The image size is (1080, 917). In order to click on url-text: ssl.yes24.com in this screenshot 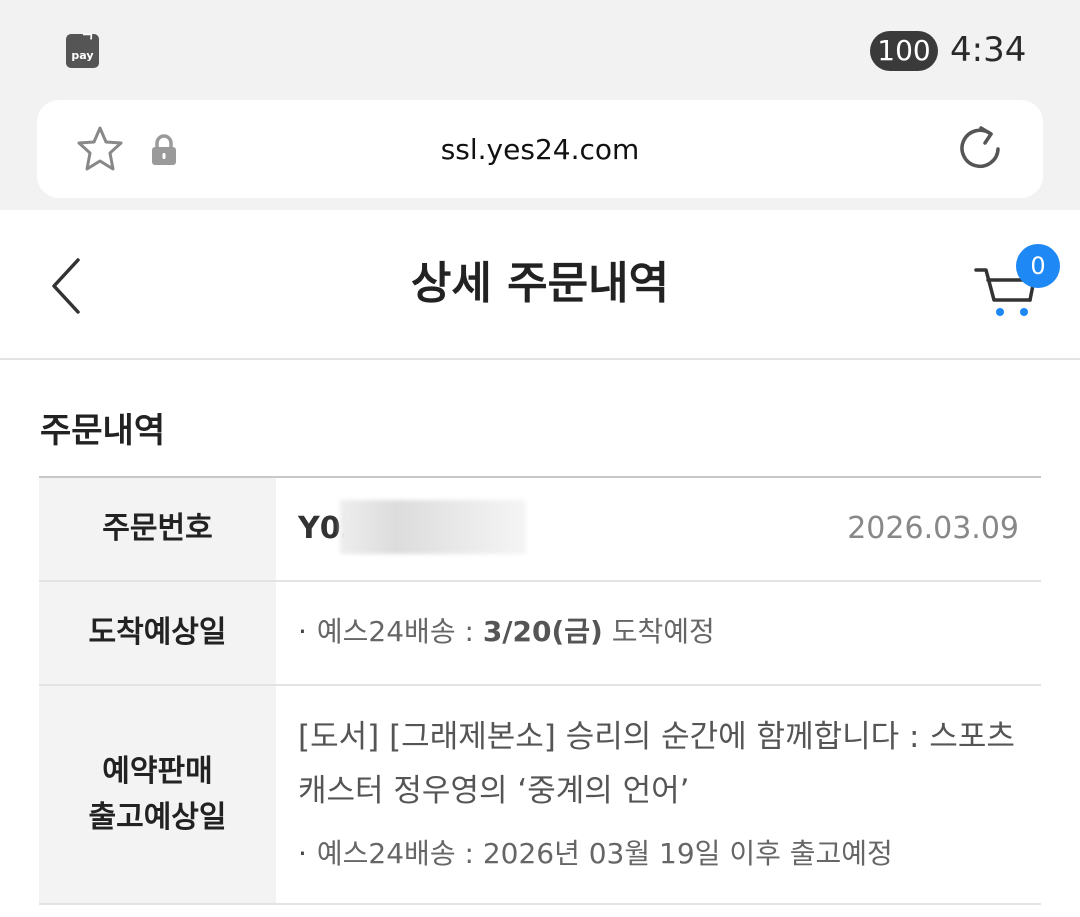, I will do `click(540, 150)`.